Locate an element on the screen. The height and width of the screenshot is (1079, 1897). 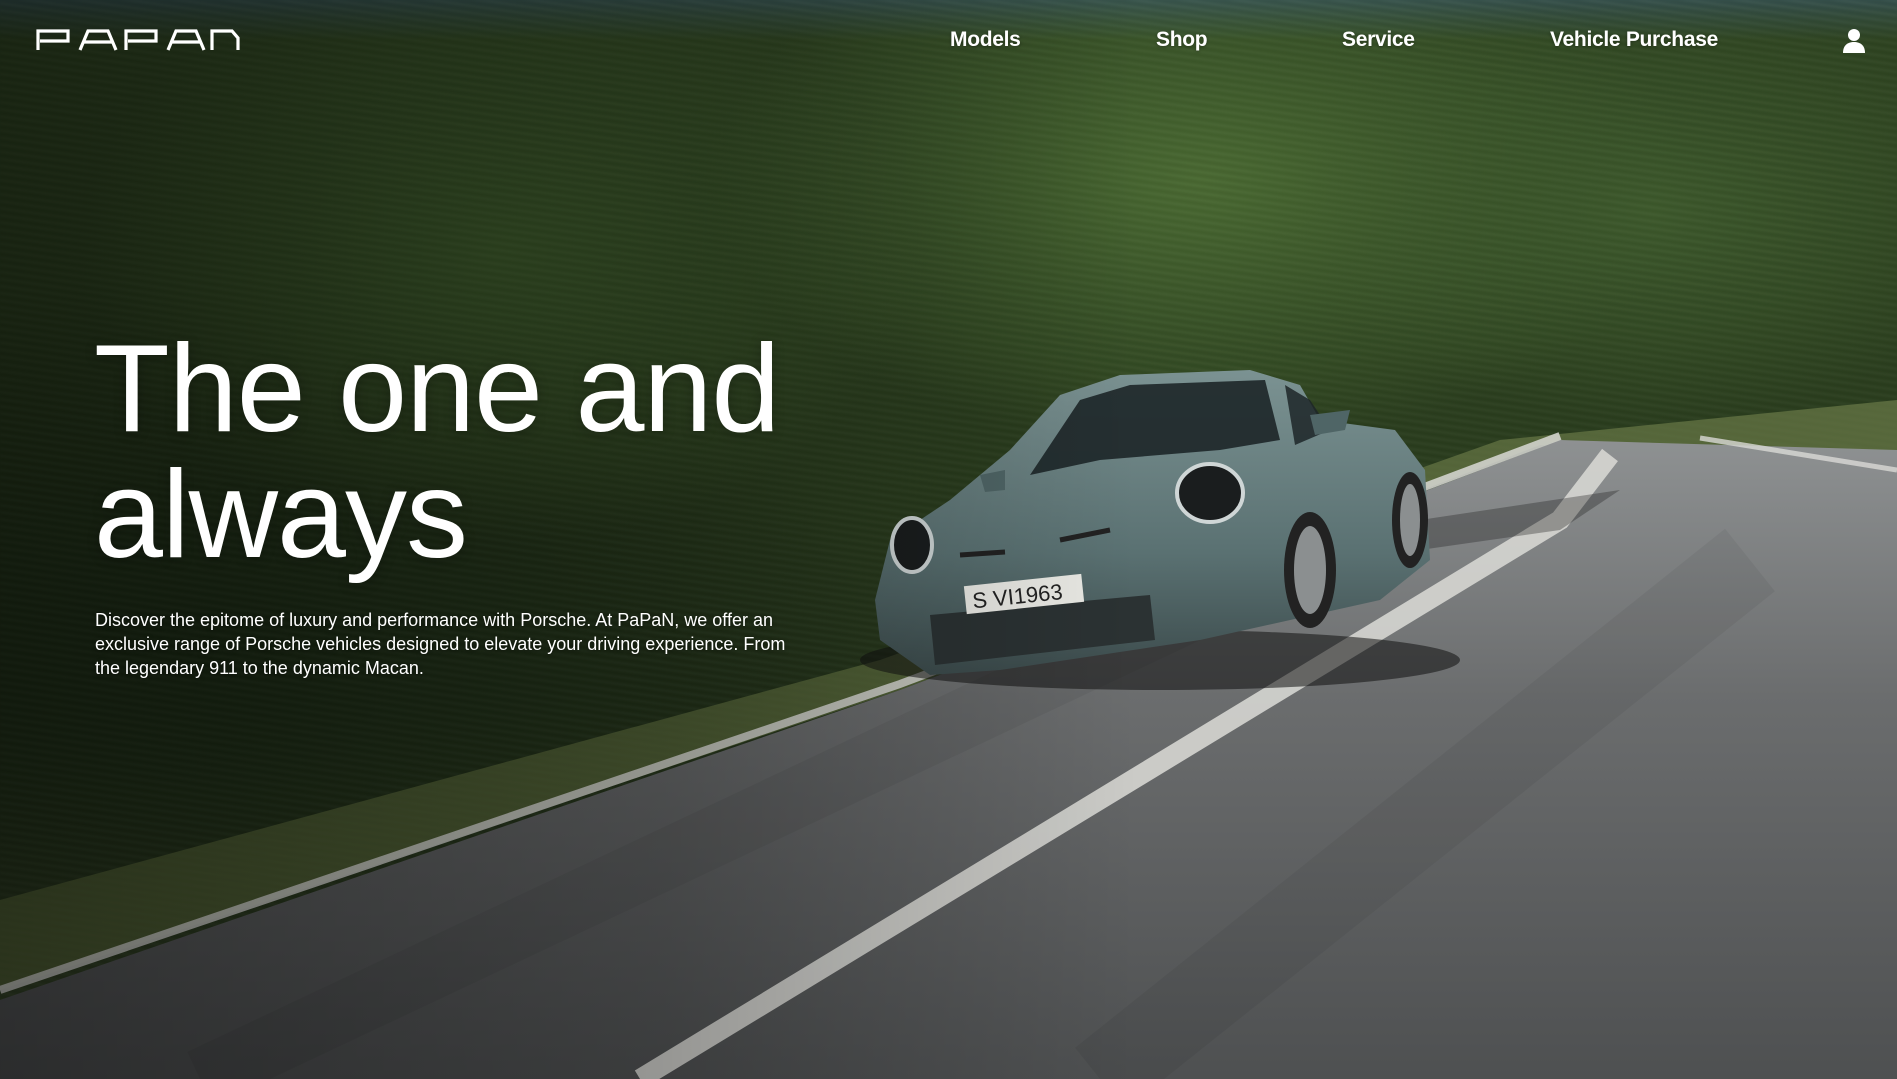
papan-wordmark-logo is located at coordinates (138, 40).